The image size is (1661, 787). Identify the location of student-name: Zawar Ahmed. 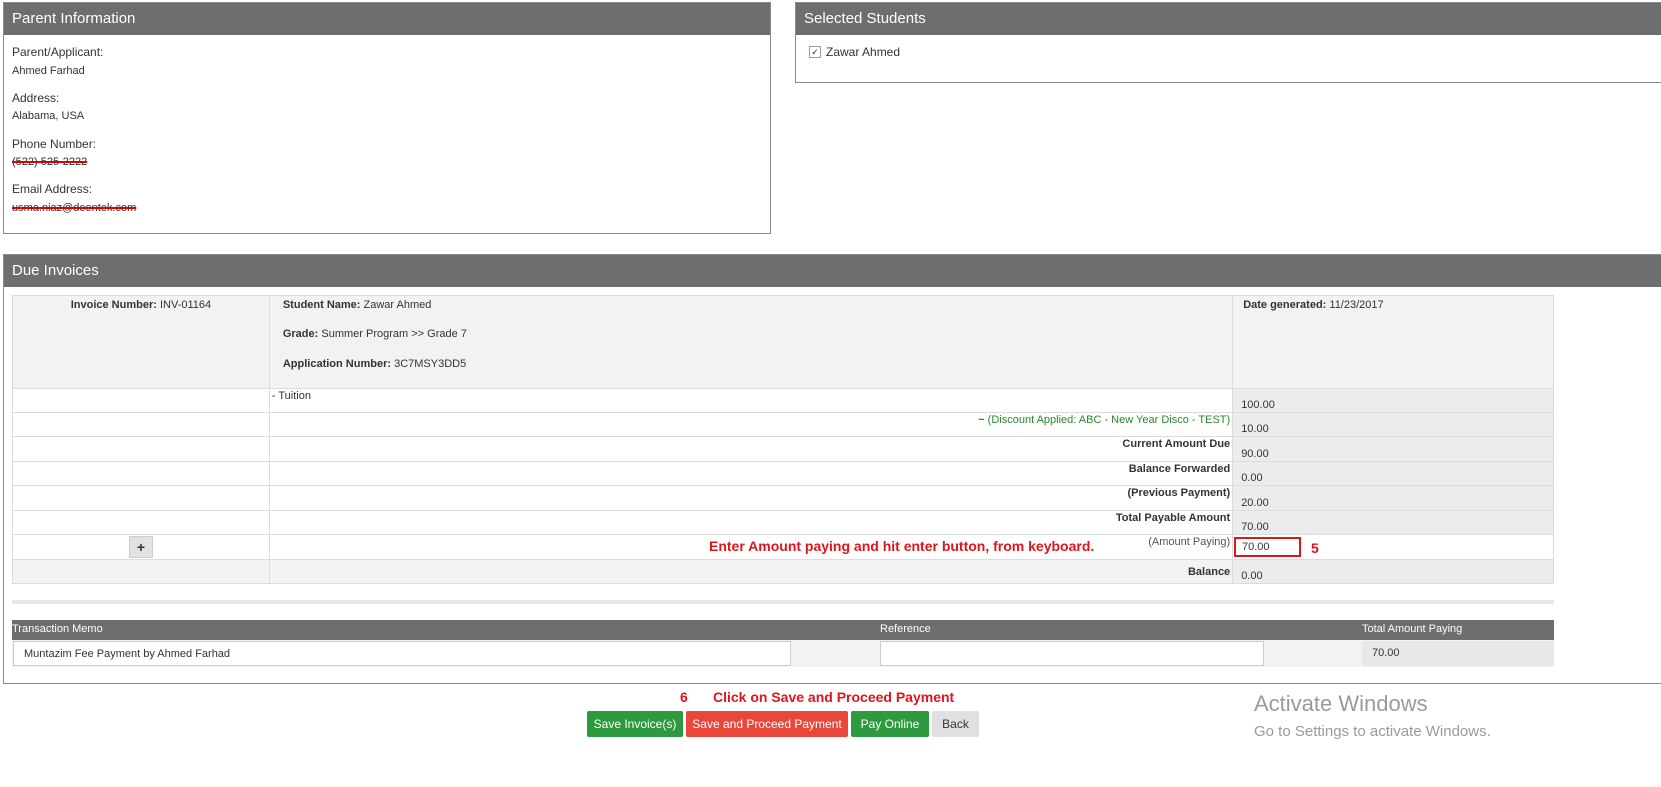
(863, 52).